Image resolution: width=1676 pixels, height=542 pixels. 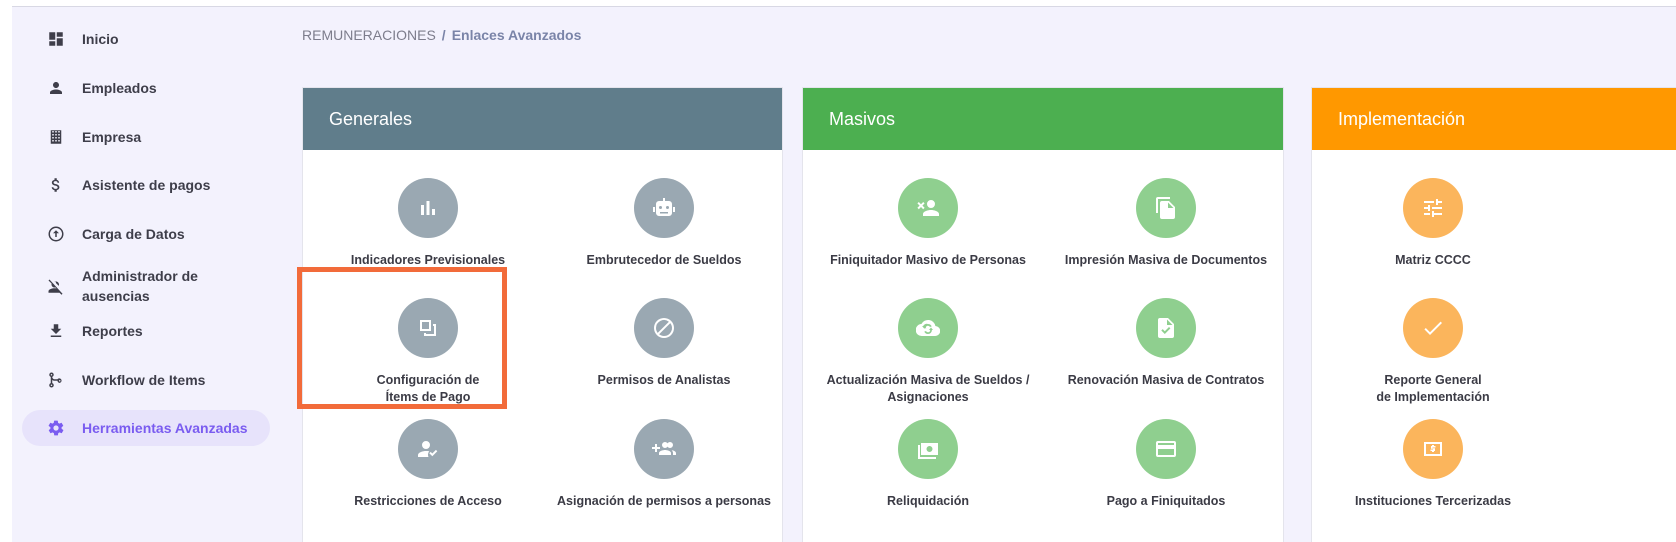 I want to click on sidebar-item-label: Carga de Datos, so click(x=133, y=234).